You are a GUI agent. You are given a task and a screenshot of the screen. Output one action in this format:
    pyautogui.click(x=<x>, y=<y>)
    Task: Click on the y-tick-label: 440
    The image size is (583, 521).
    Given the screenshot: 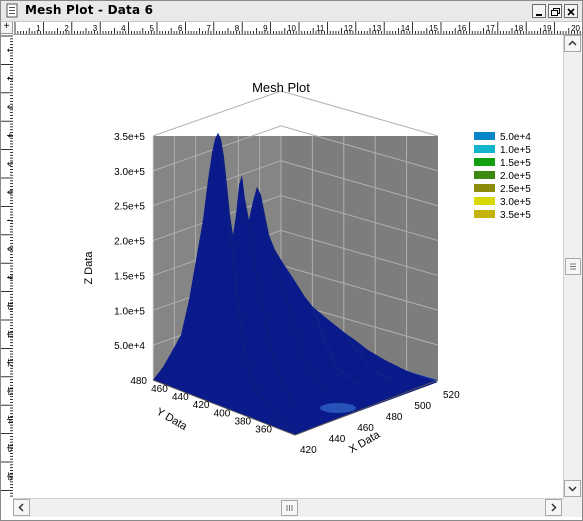 What is the action you would take?
    pyautogui.click(x=180, y=397)
    